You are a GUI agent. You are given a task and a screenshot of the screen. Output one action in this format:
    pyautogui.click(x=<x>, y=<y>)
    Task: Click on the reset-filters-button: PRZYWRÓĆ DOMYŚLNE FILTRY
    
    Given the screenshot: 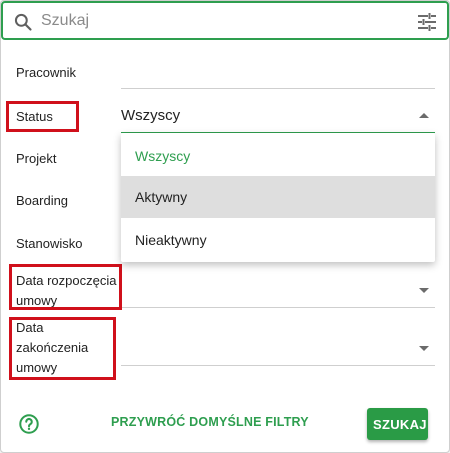 What is the action you would take?
    pyautogui.click(x=210, y=422)
    